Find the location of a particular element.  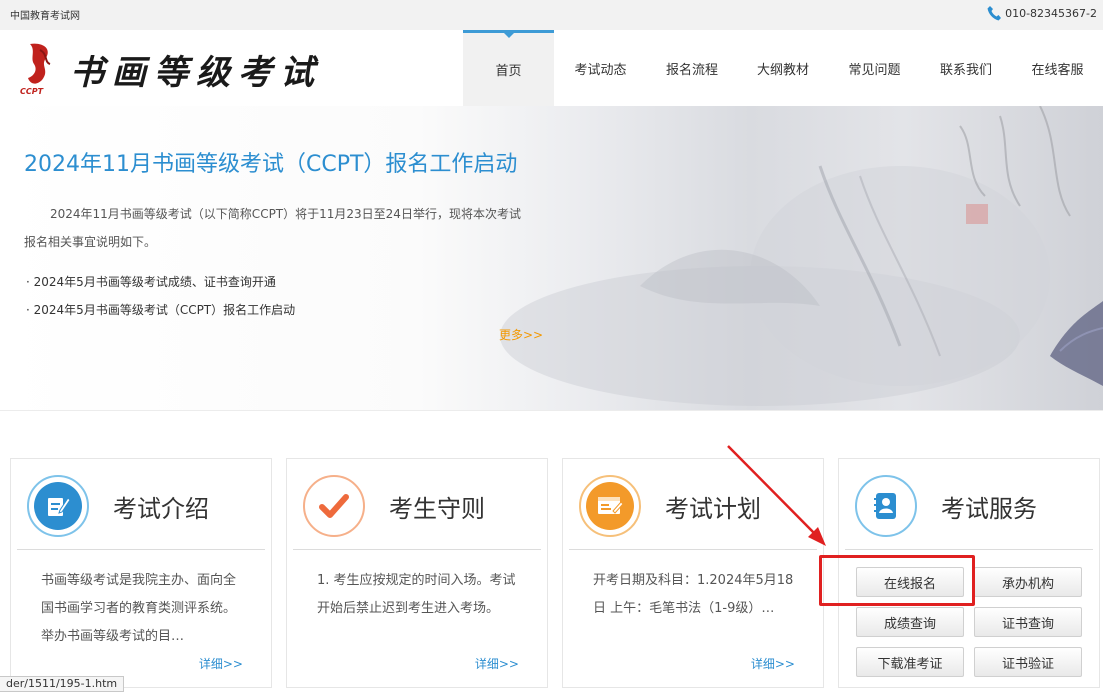

card-header: 考试介绍 is located at coordinates (141, 504).